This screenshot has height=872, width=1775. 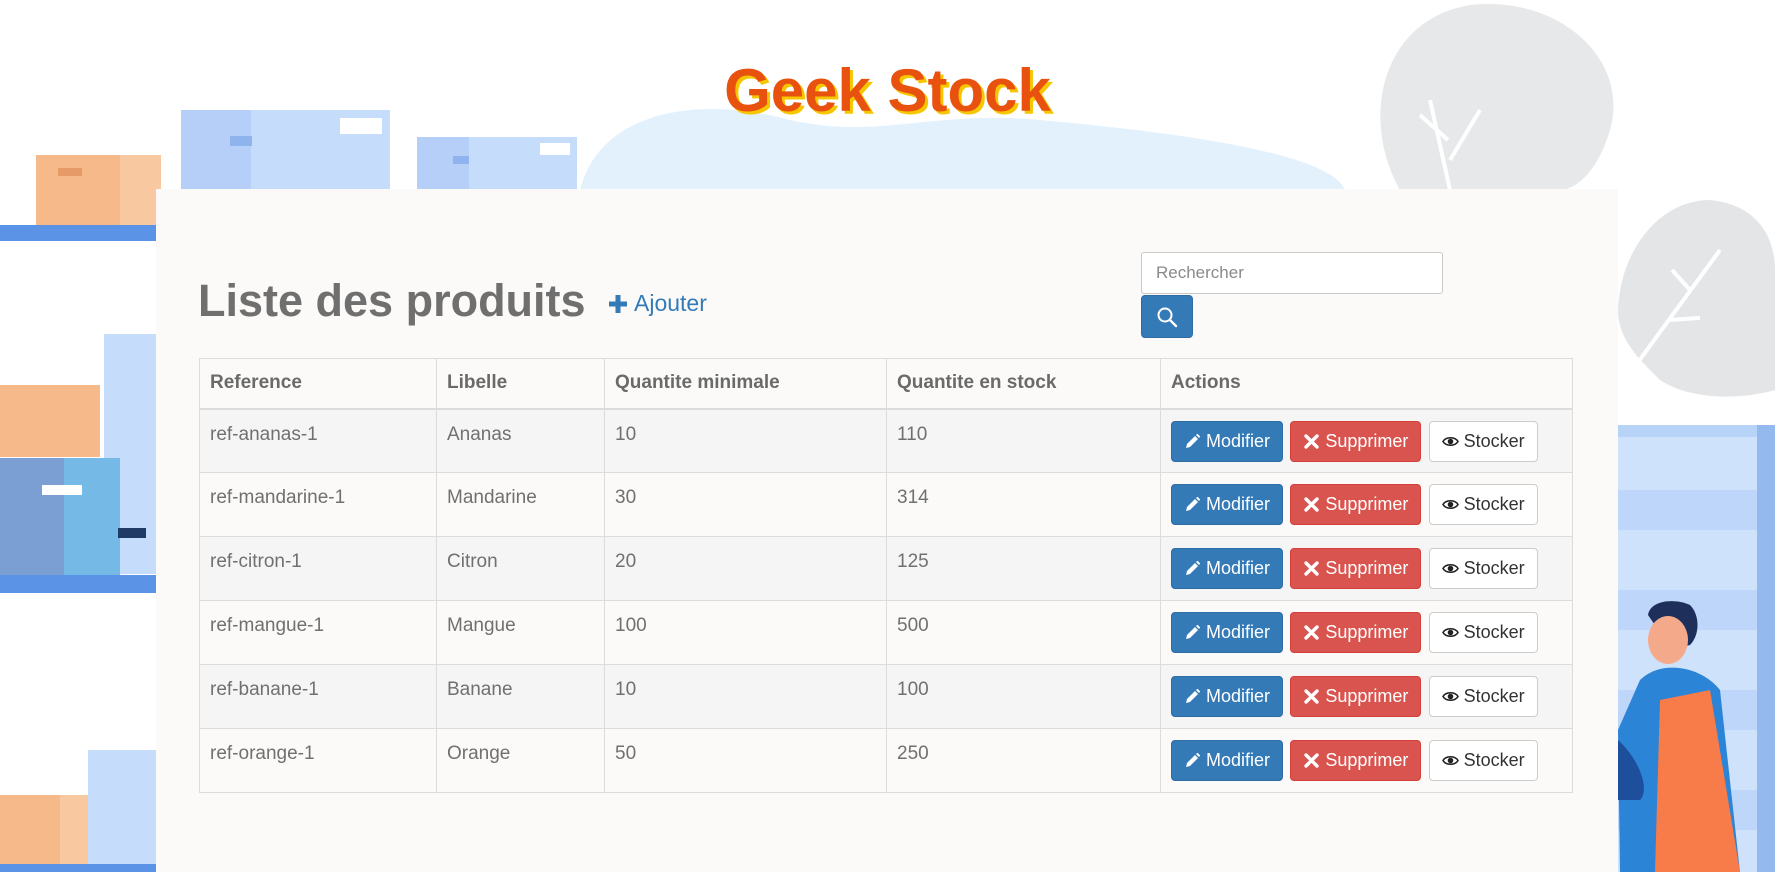 What do you see at coordinates (1023, 504) in the screenshot?
I see `cell-quantite-en-stock: 314` at bounding box center [1023, 504].